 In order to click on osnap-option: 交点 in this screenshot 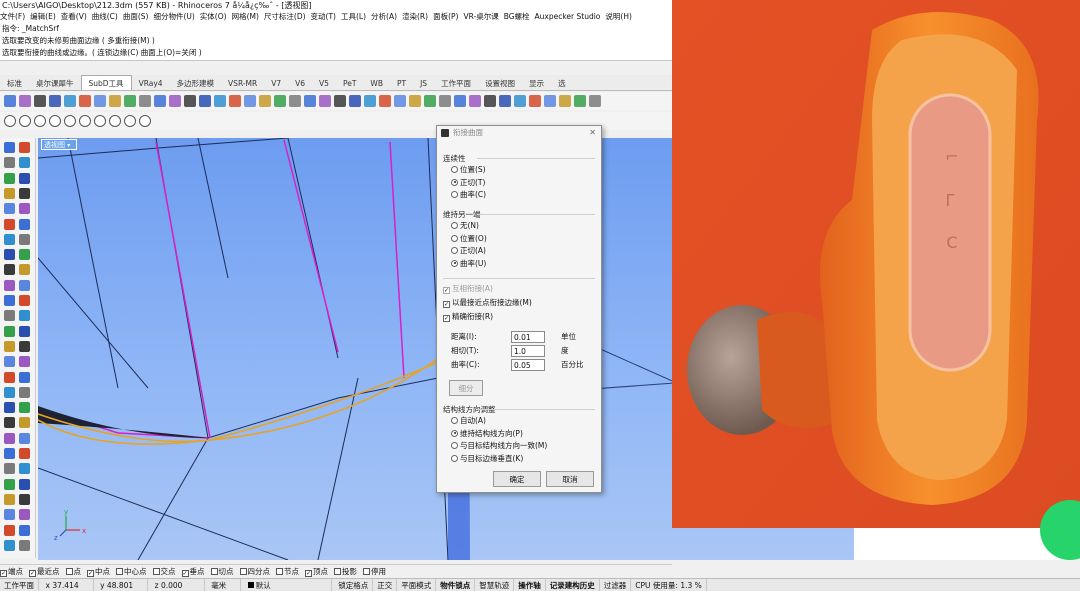, I will do `click(164, 571)`.